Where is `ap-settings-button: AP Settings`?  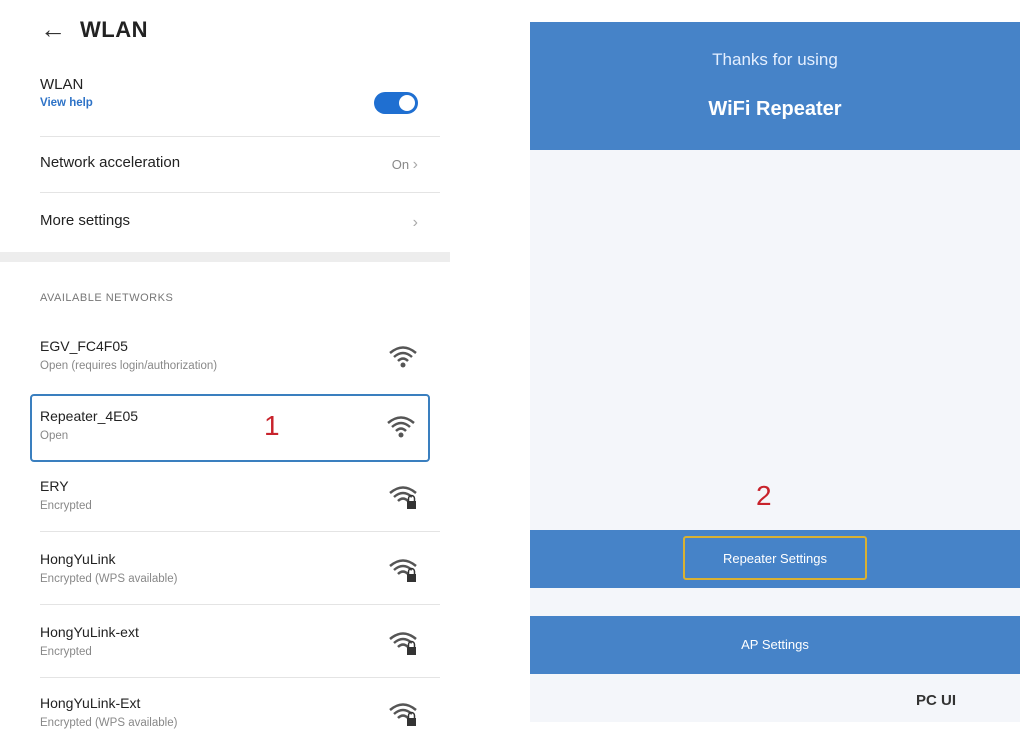
ap-settings-button: AP Settings is located at coordinates (775, 644).